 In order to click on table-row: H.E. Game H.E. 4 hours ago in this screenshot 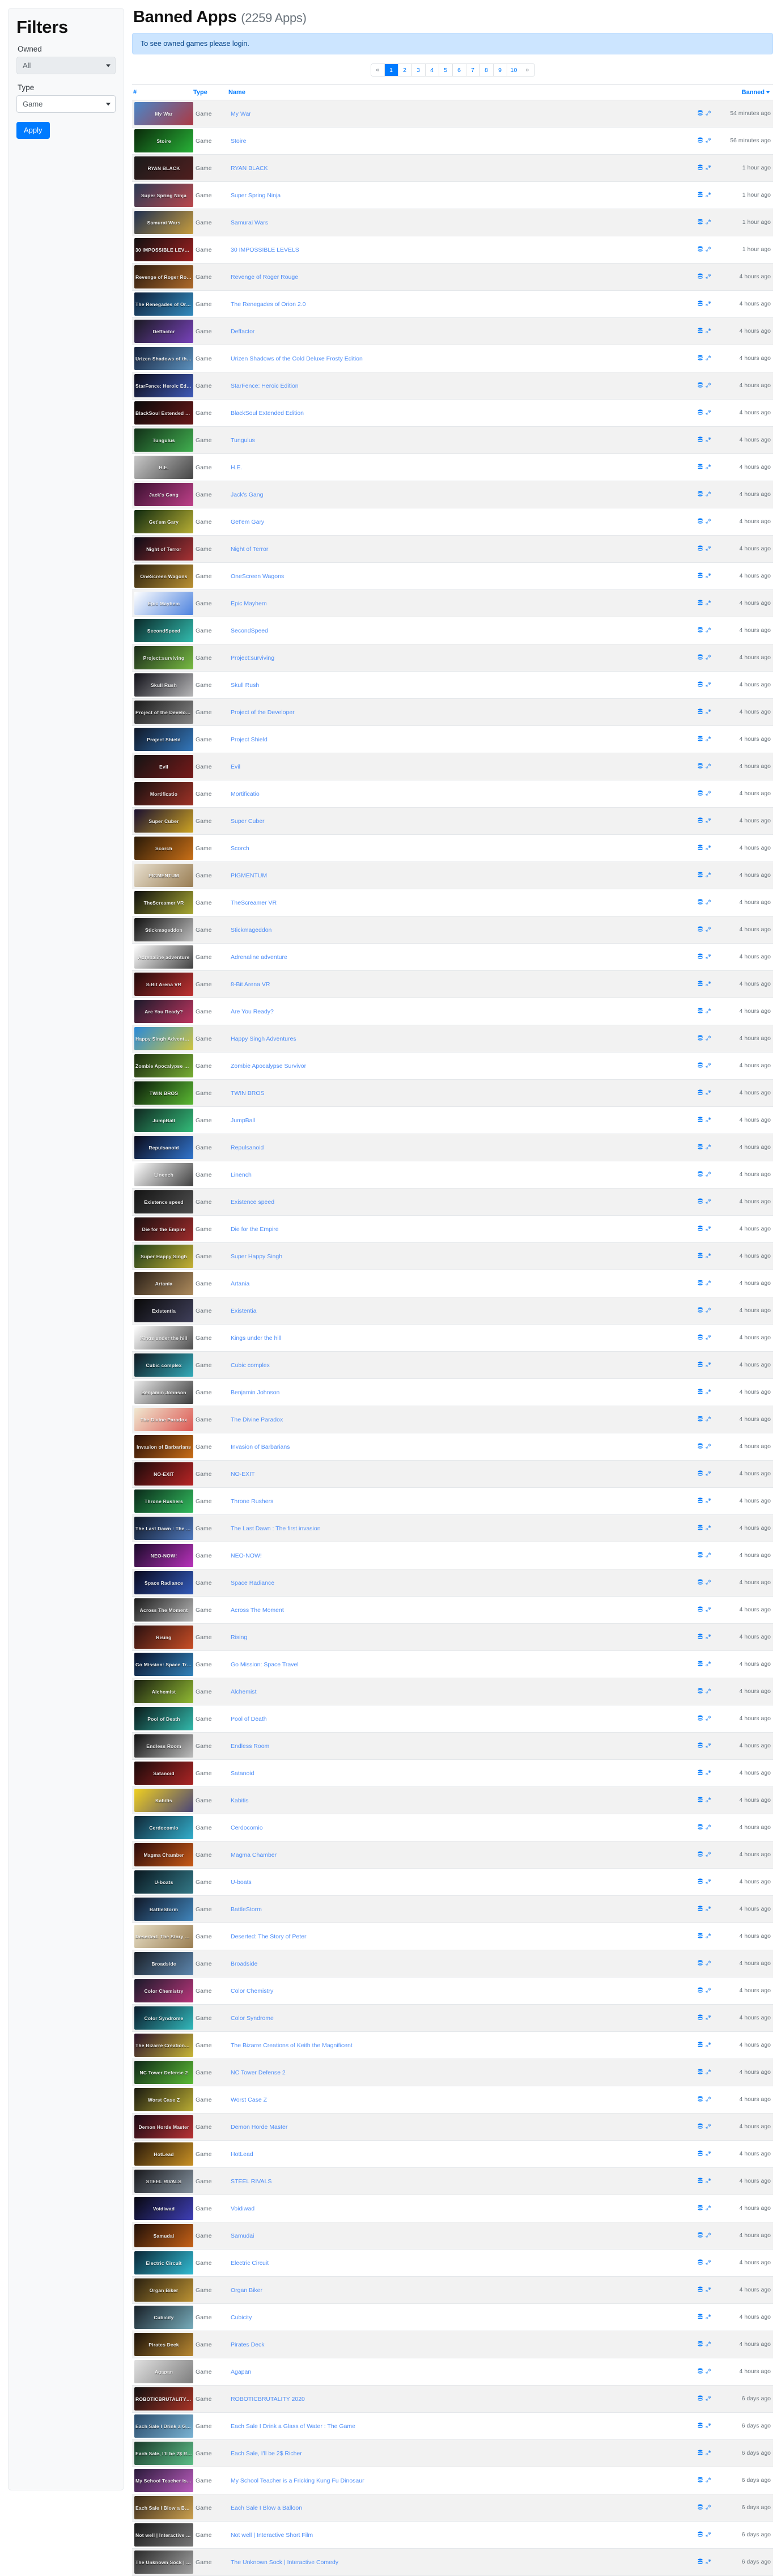, I will do `click(452, 467)`.